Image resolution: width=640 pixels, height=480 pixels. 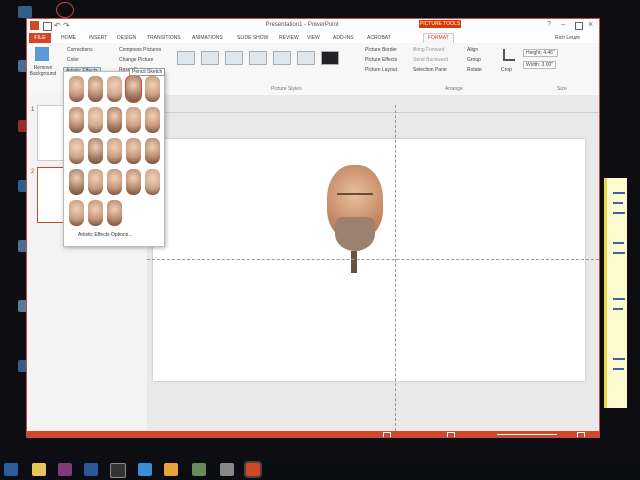 I want to click on chrome-icon, so click(x=171, y=469).